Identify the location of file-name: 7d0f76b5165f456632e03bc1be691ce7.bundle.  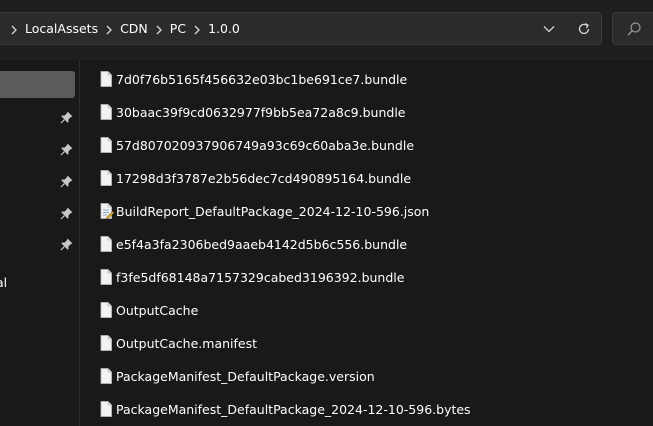
(262, 79).